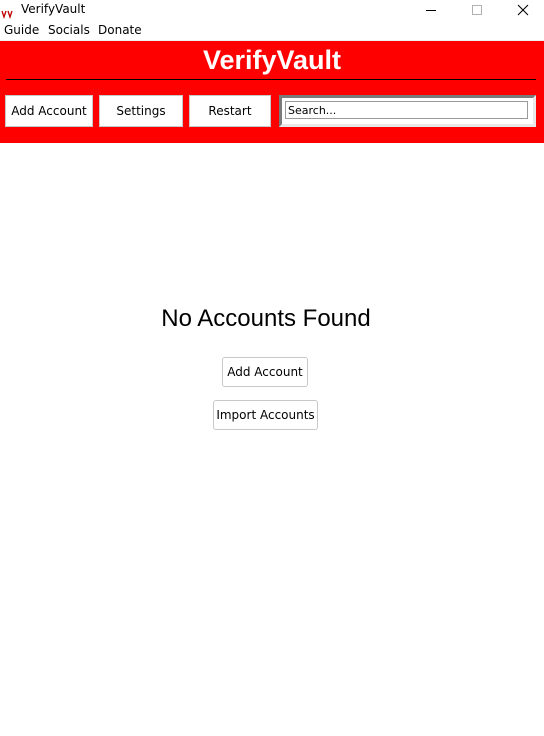 The image size is (544, 736). What do you see at coordinates (272, 92) in the screenshot?
I see `header: VerifyVault Add Account Settings Restart` at bounding box center [272, 92].